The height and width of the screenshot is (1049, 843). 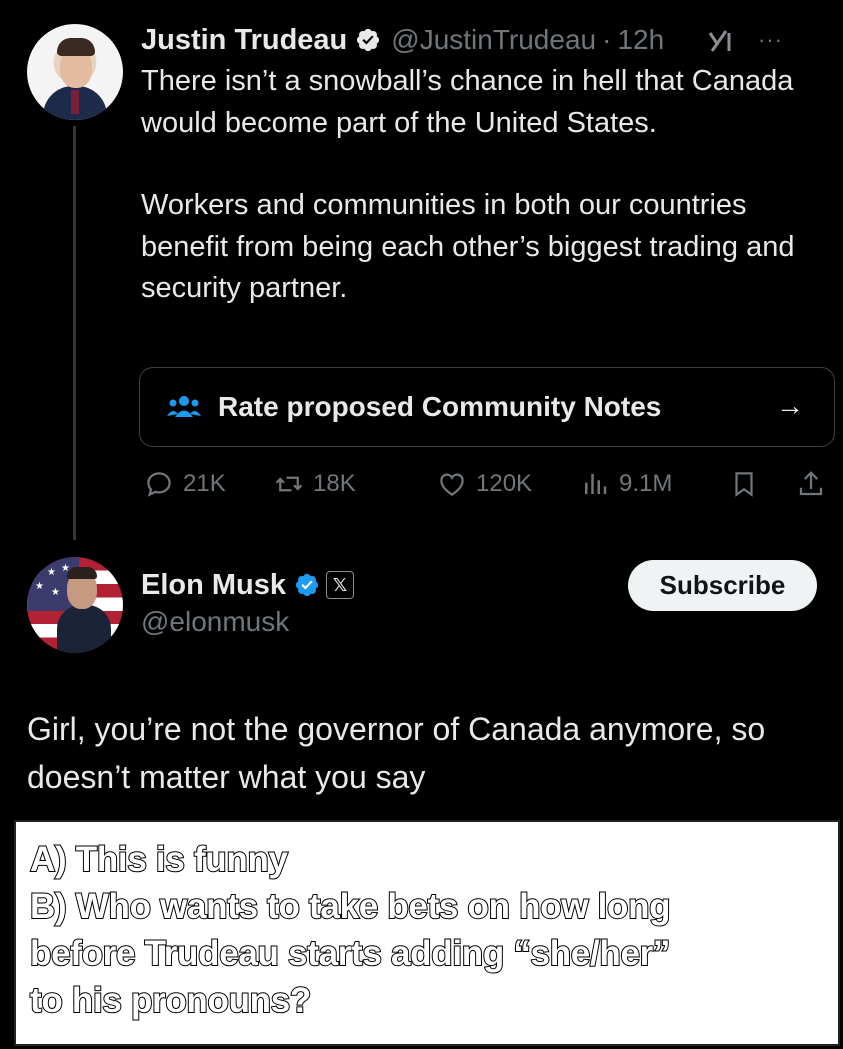 I want to click on thread-connector-line, so click(x=74, y=333).